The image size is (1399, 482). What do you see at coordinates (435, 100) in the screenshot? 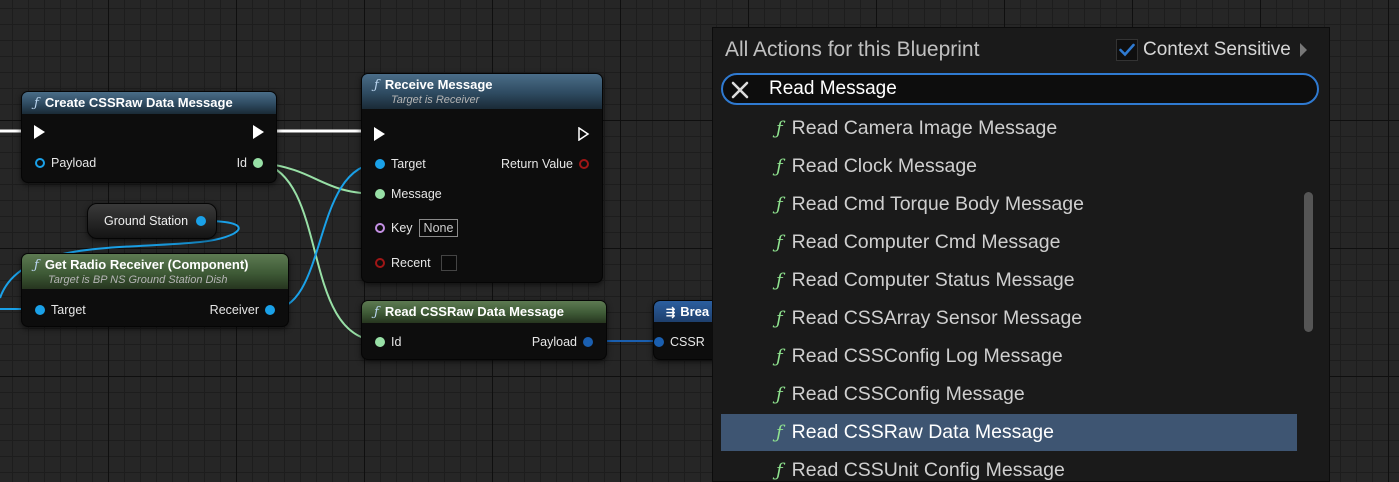
I see `receive-node-subtitle: Target is Receiver` at bounding box center [435, 100].